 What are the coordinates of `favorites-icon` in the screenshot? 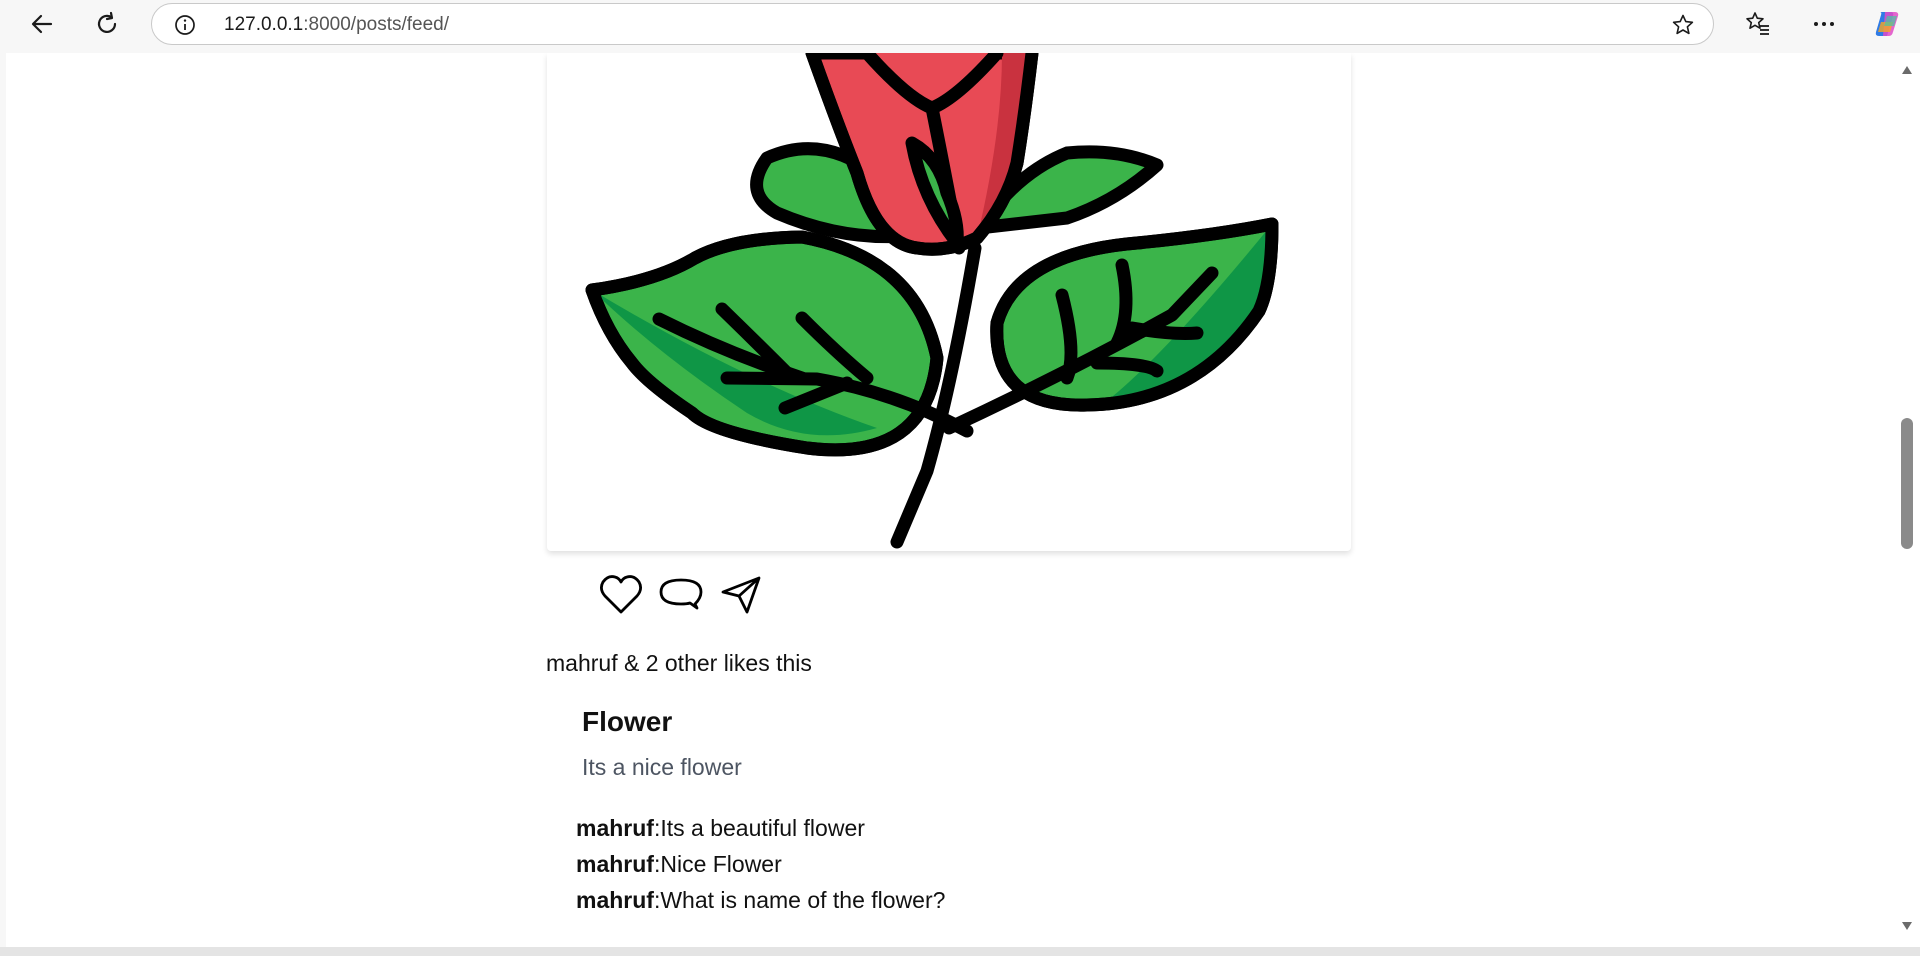 It's located at (1757, 23).